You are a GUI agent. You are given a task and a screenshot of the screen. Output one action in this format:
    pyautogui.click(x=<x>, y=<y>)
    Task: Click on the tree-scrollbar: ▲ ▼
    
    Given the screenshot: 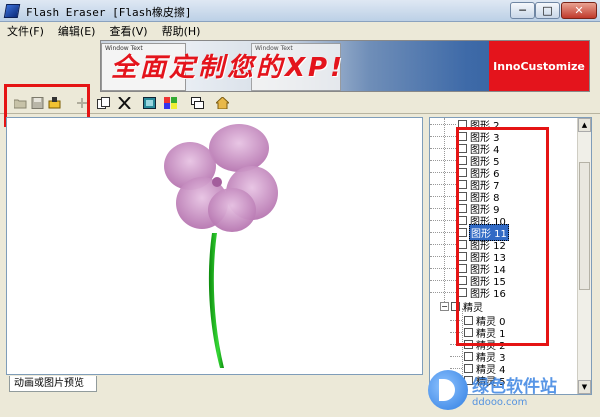 What is the action you would take?
    pyautogui.click(x=584, y=256)
    